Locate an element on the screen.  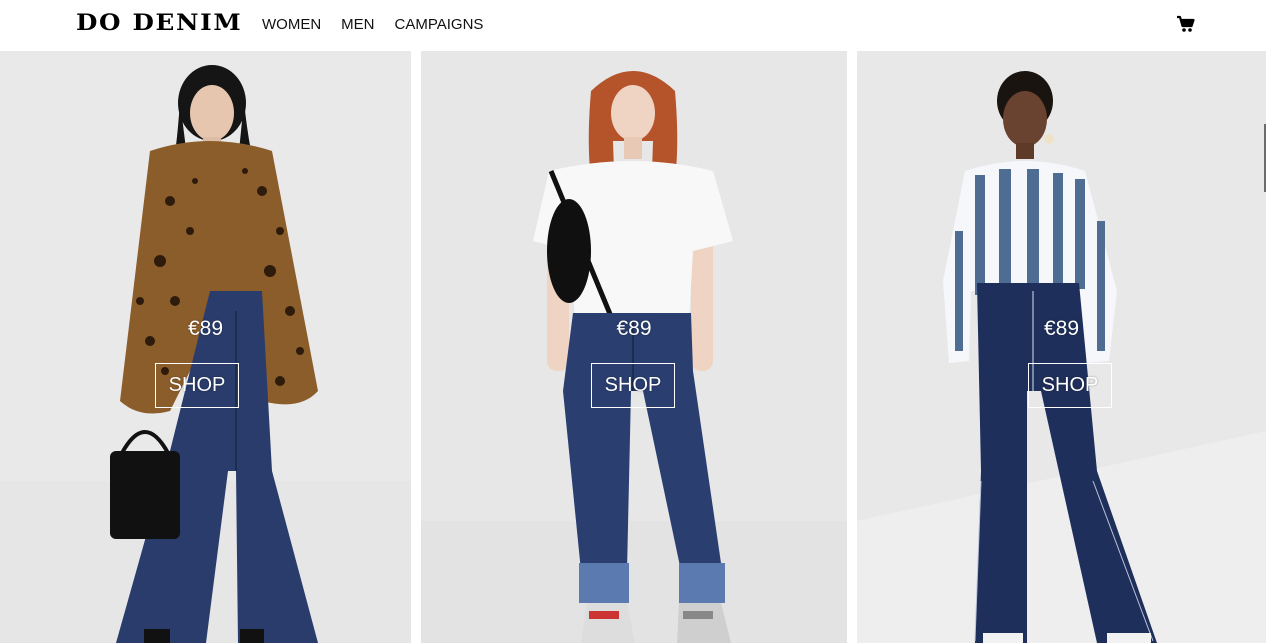
main-nav: WOMEN MEN CAMPAIGNS is located at coordinates (372, 24).